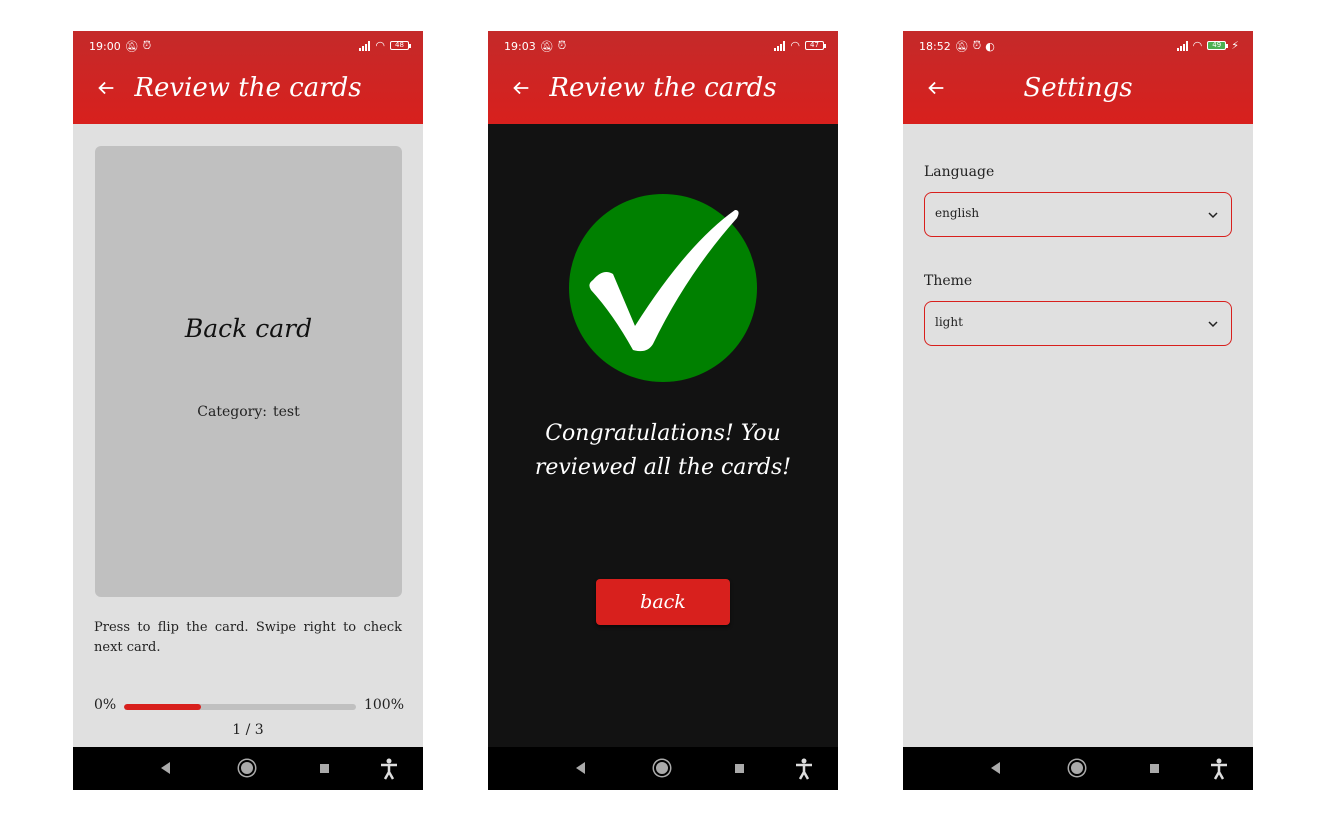 The height and width of the screenshot is (820, 1326). Describe the element at coordinates (663, 602) in the screenshot. I see `back-button: back` at that location.